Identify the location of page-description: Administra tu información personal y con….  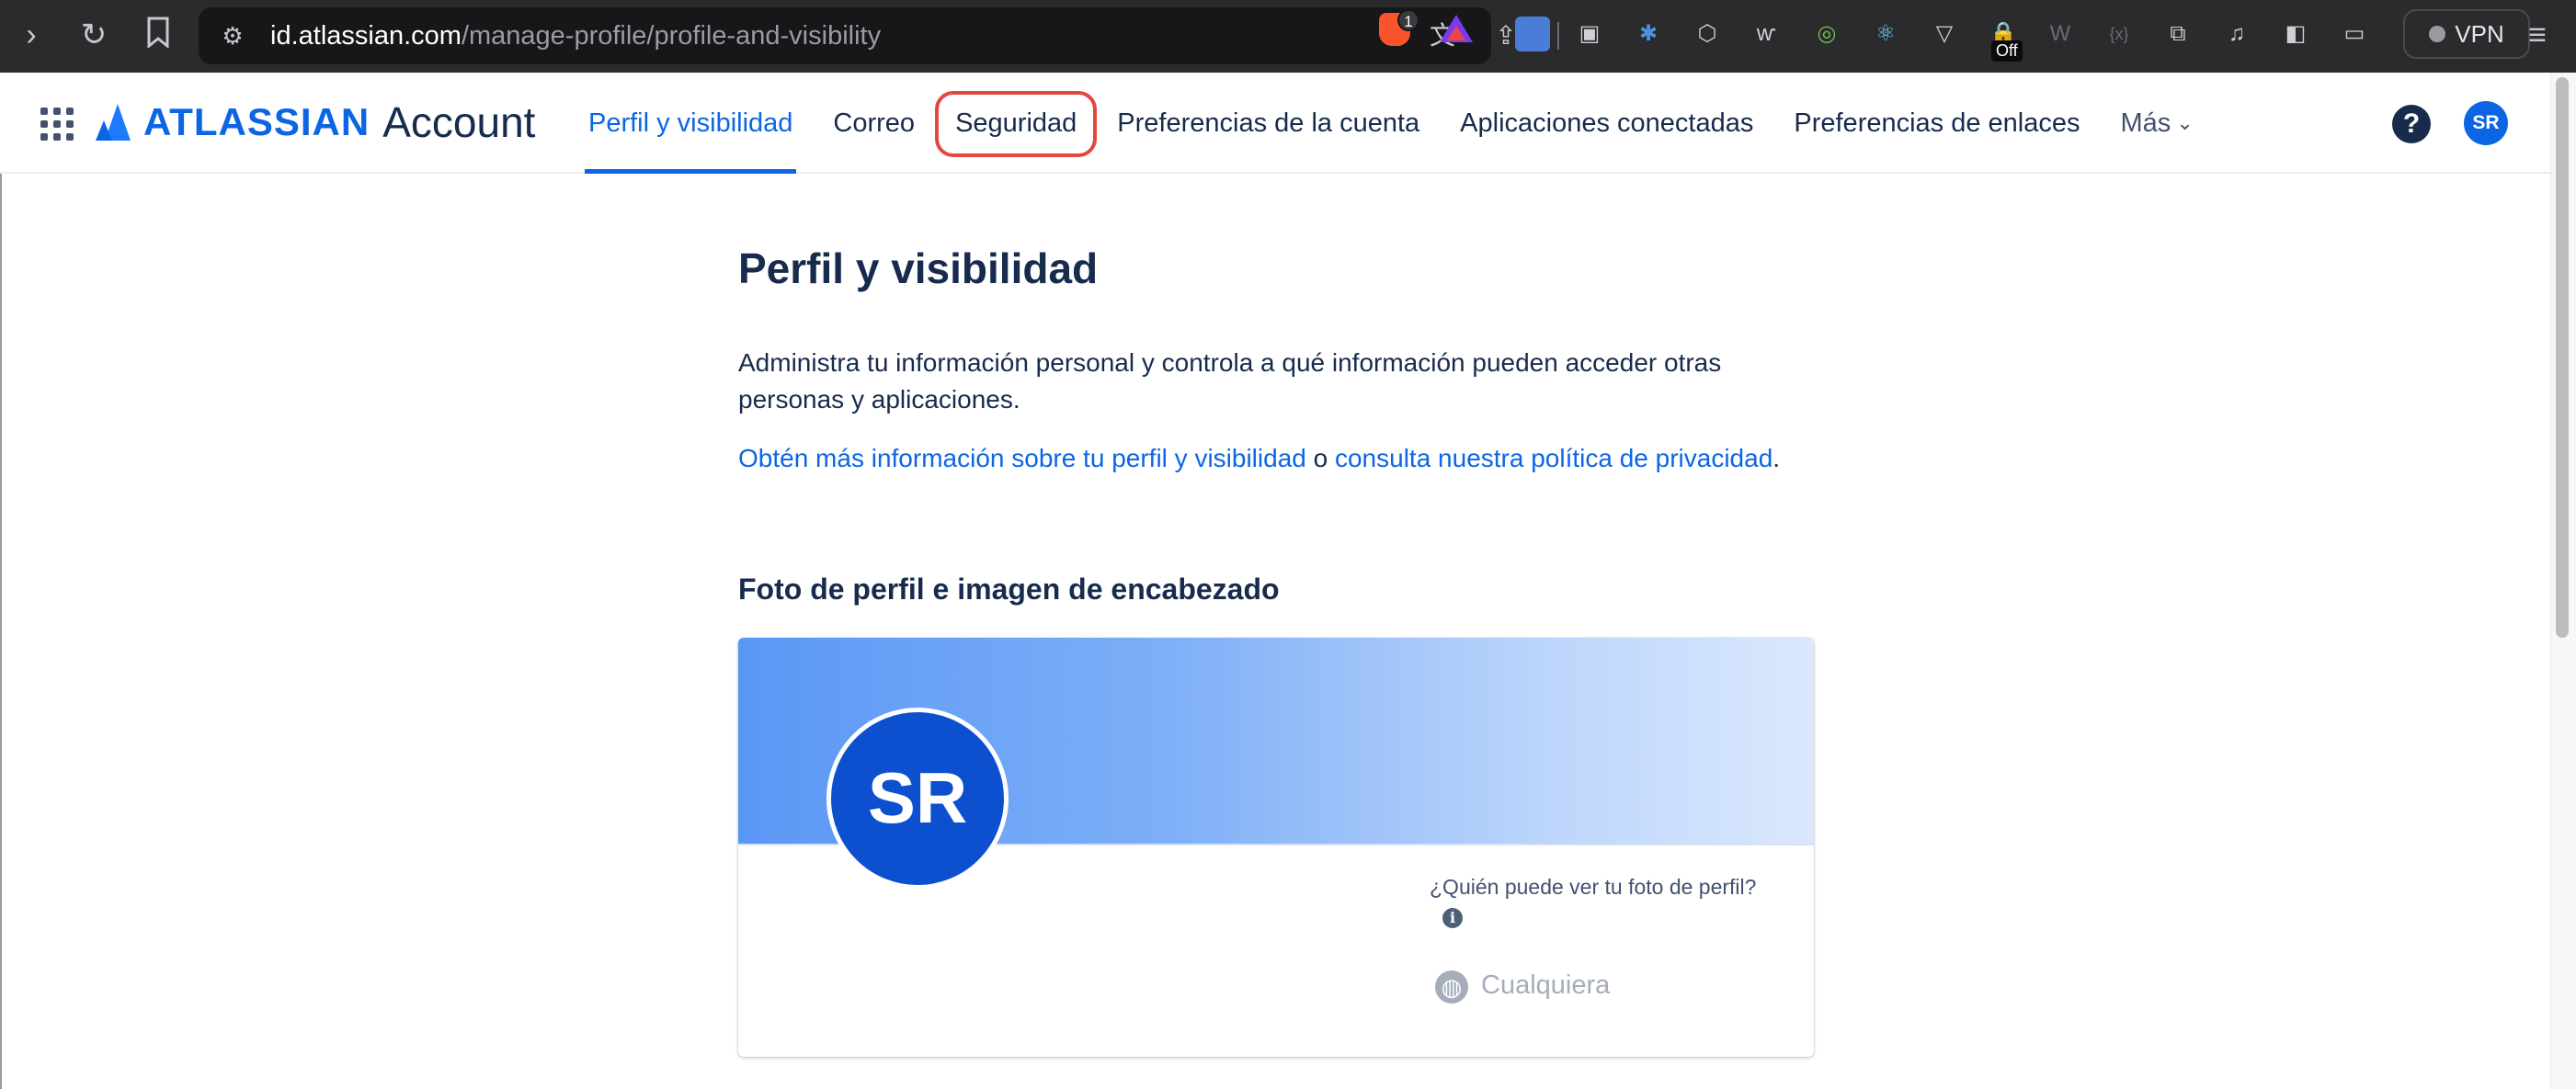
(1230, 381).